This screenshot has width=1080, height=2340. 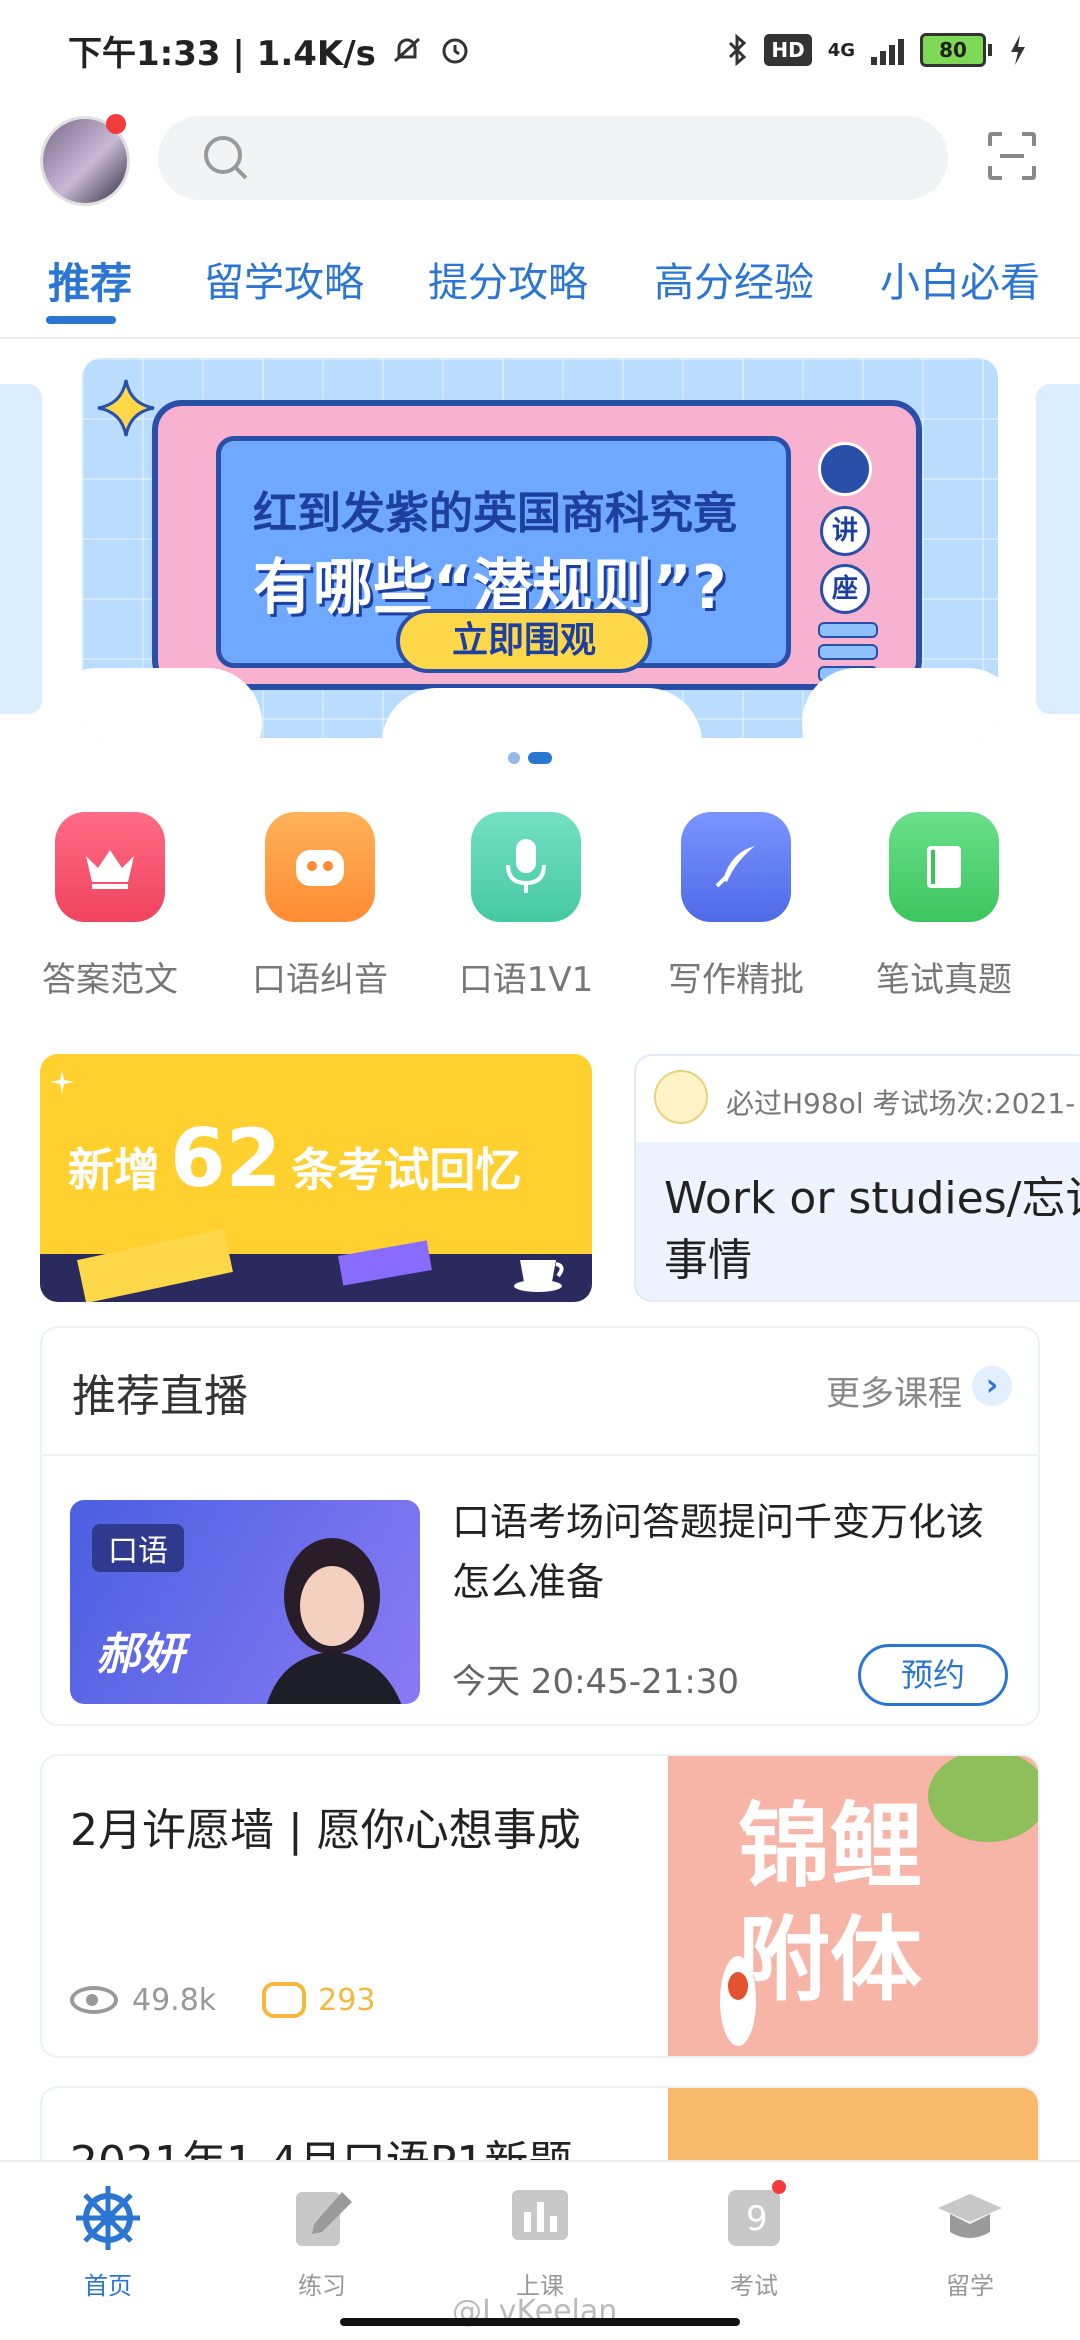 I want to click on tabbar-exam: 9 考试, so click(x=754, y=2240).